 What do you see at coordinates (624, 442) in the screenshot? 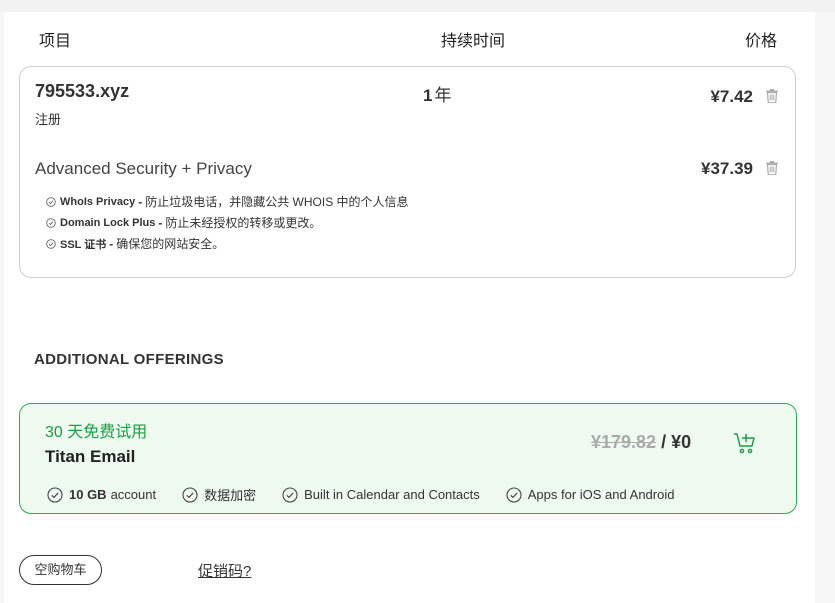
I see `old-price: ¥179.82` at bounding box center [624, 442].